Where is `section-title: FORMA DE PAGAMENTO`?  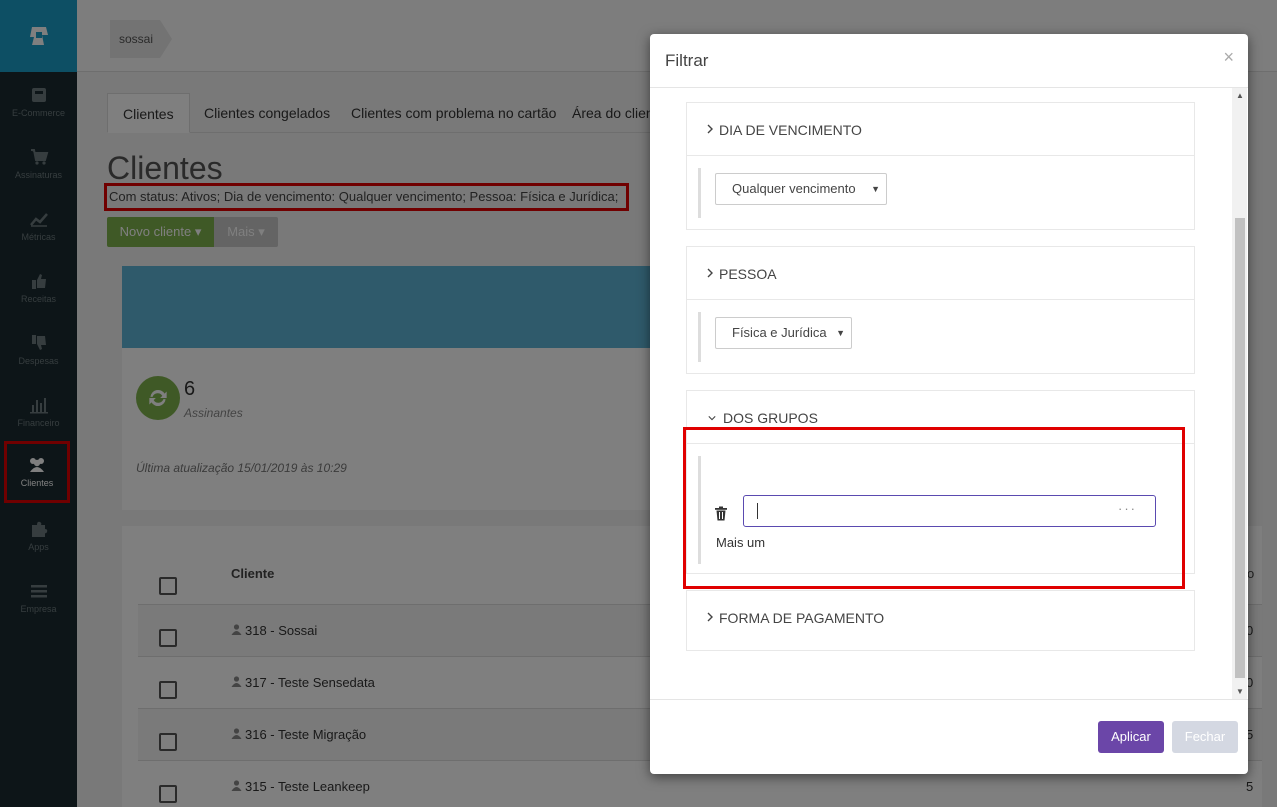 section-title: FORMA DE PAGAMENTO is located at coordinates (802, 618).